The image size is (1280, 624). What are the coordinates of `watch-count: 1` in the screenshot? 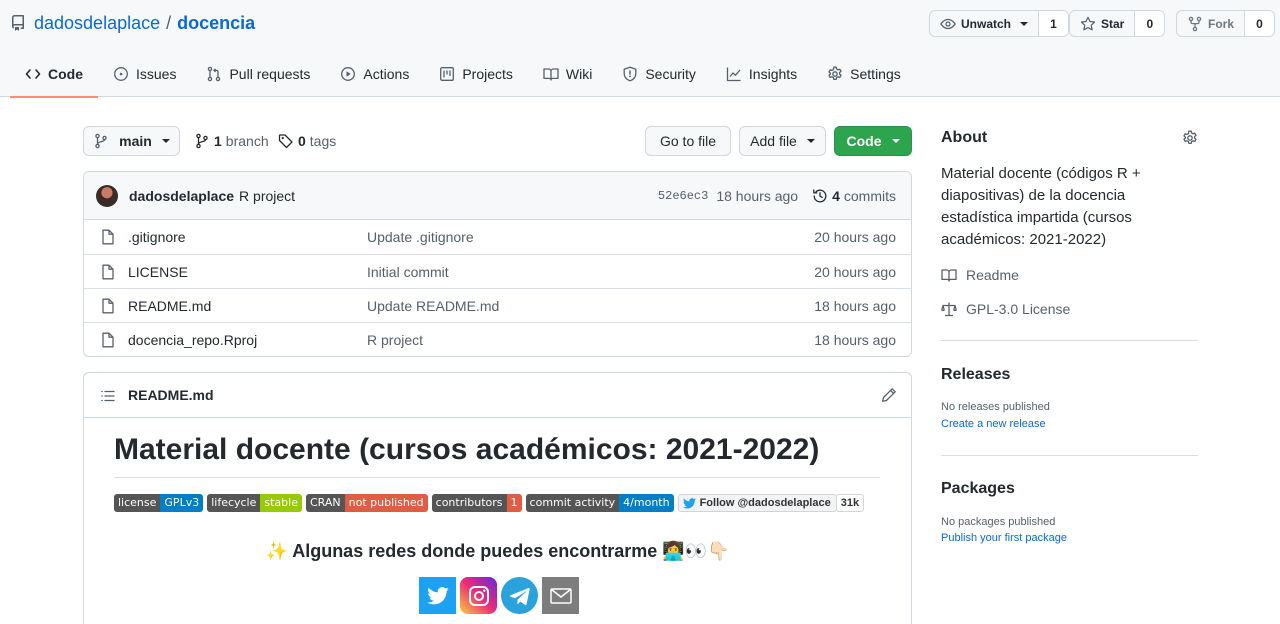 It's located at (1053, 23).